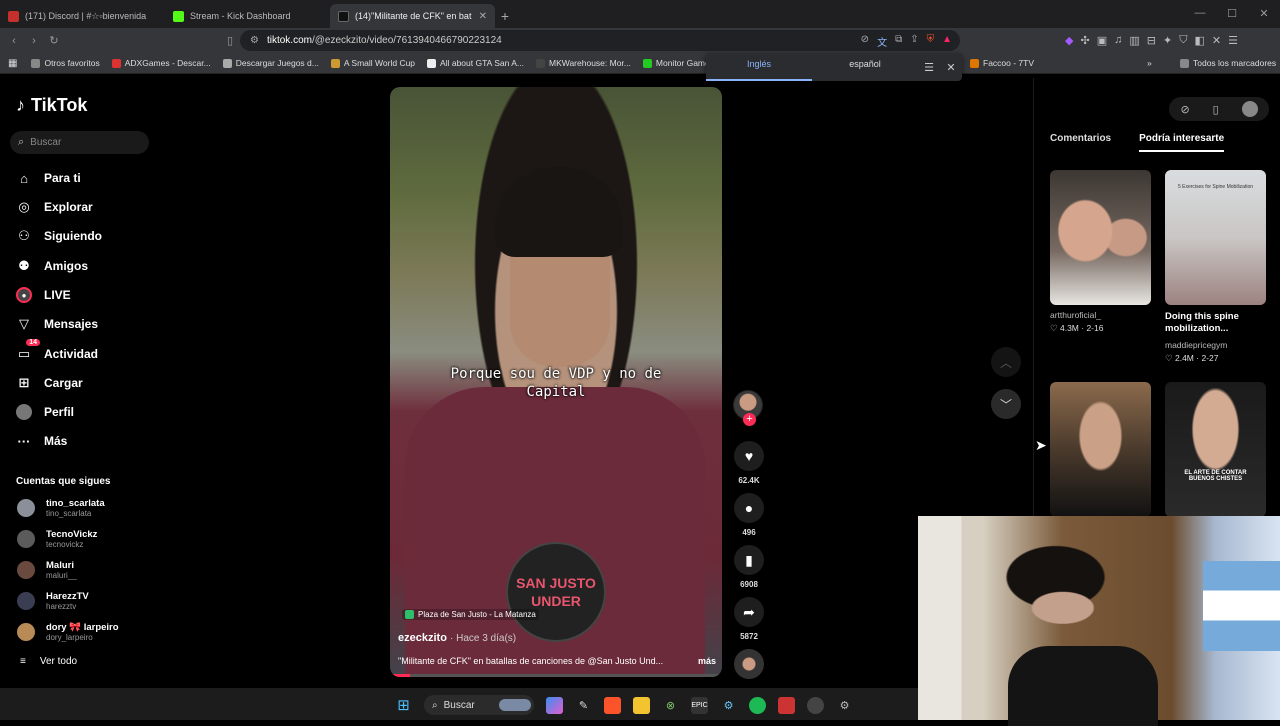 The width and height of the screenshot is (1280, 726). What do you see at coordinates (1100, 449) in the screenshot?
I see `suggested-video-card` at bounding box center [1100, 449].